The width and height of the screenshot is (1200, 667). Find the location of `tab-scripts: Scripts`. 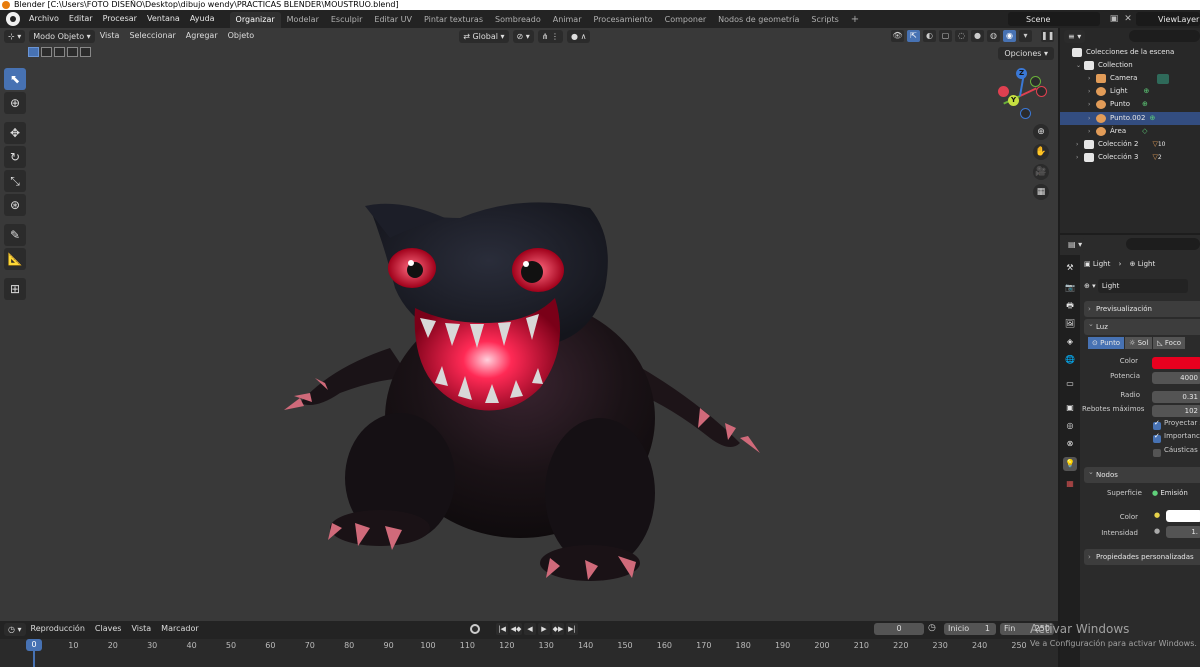

tab-scripts: Scripts is located at coordinates (824, 20).